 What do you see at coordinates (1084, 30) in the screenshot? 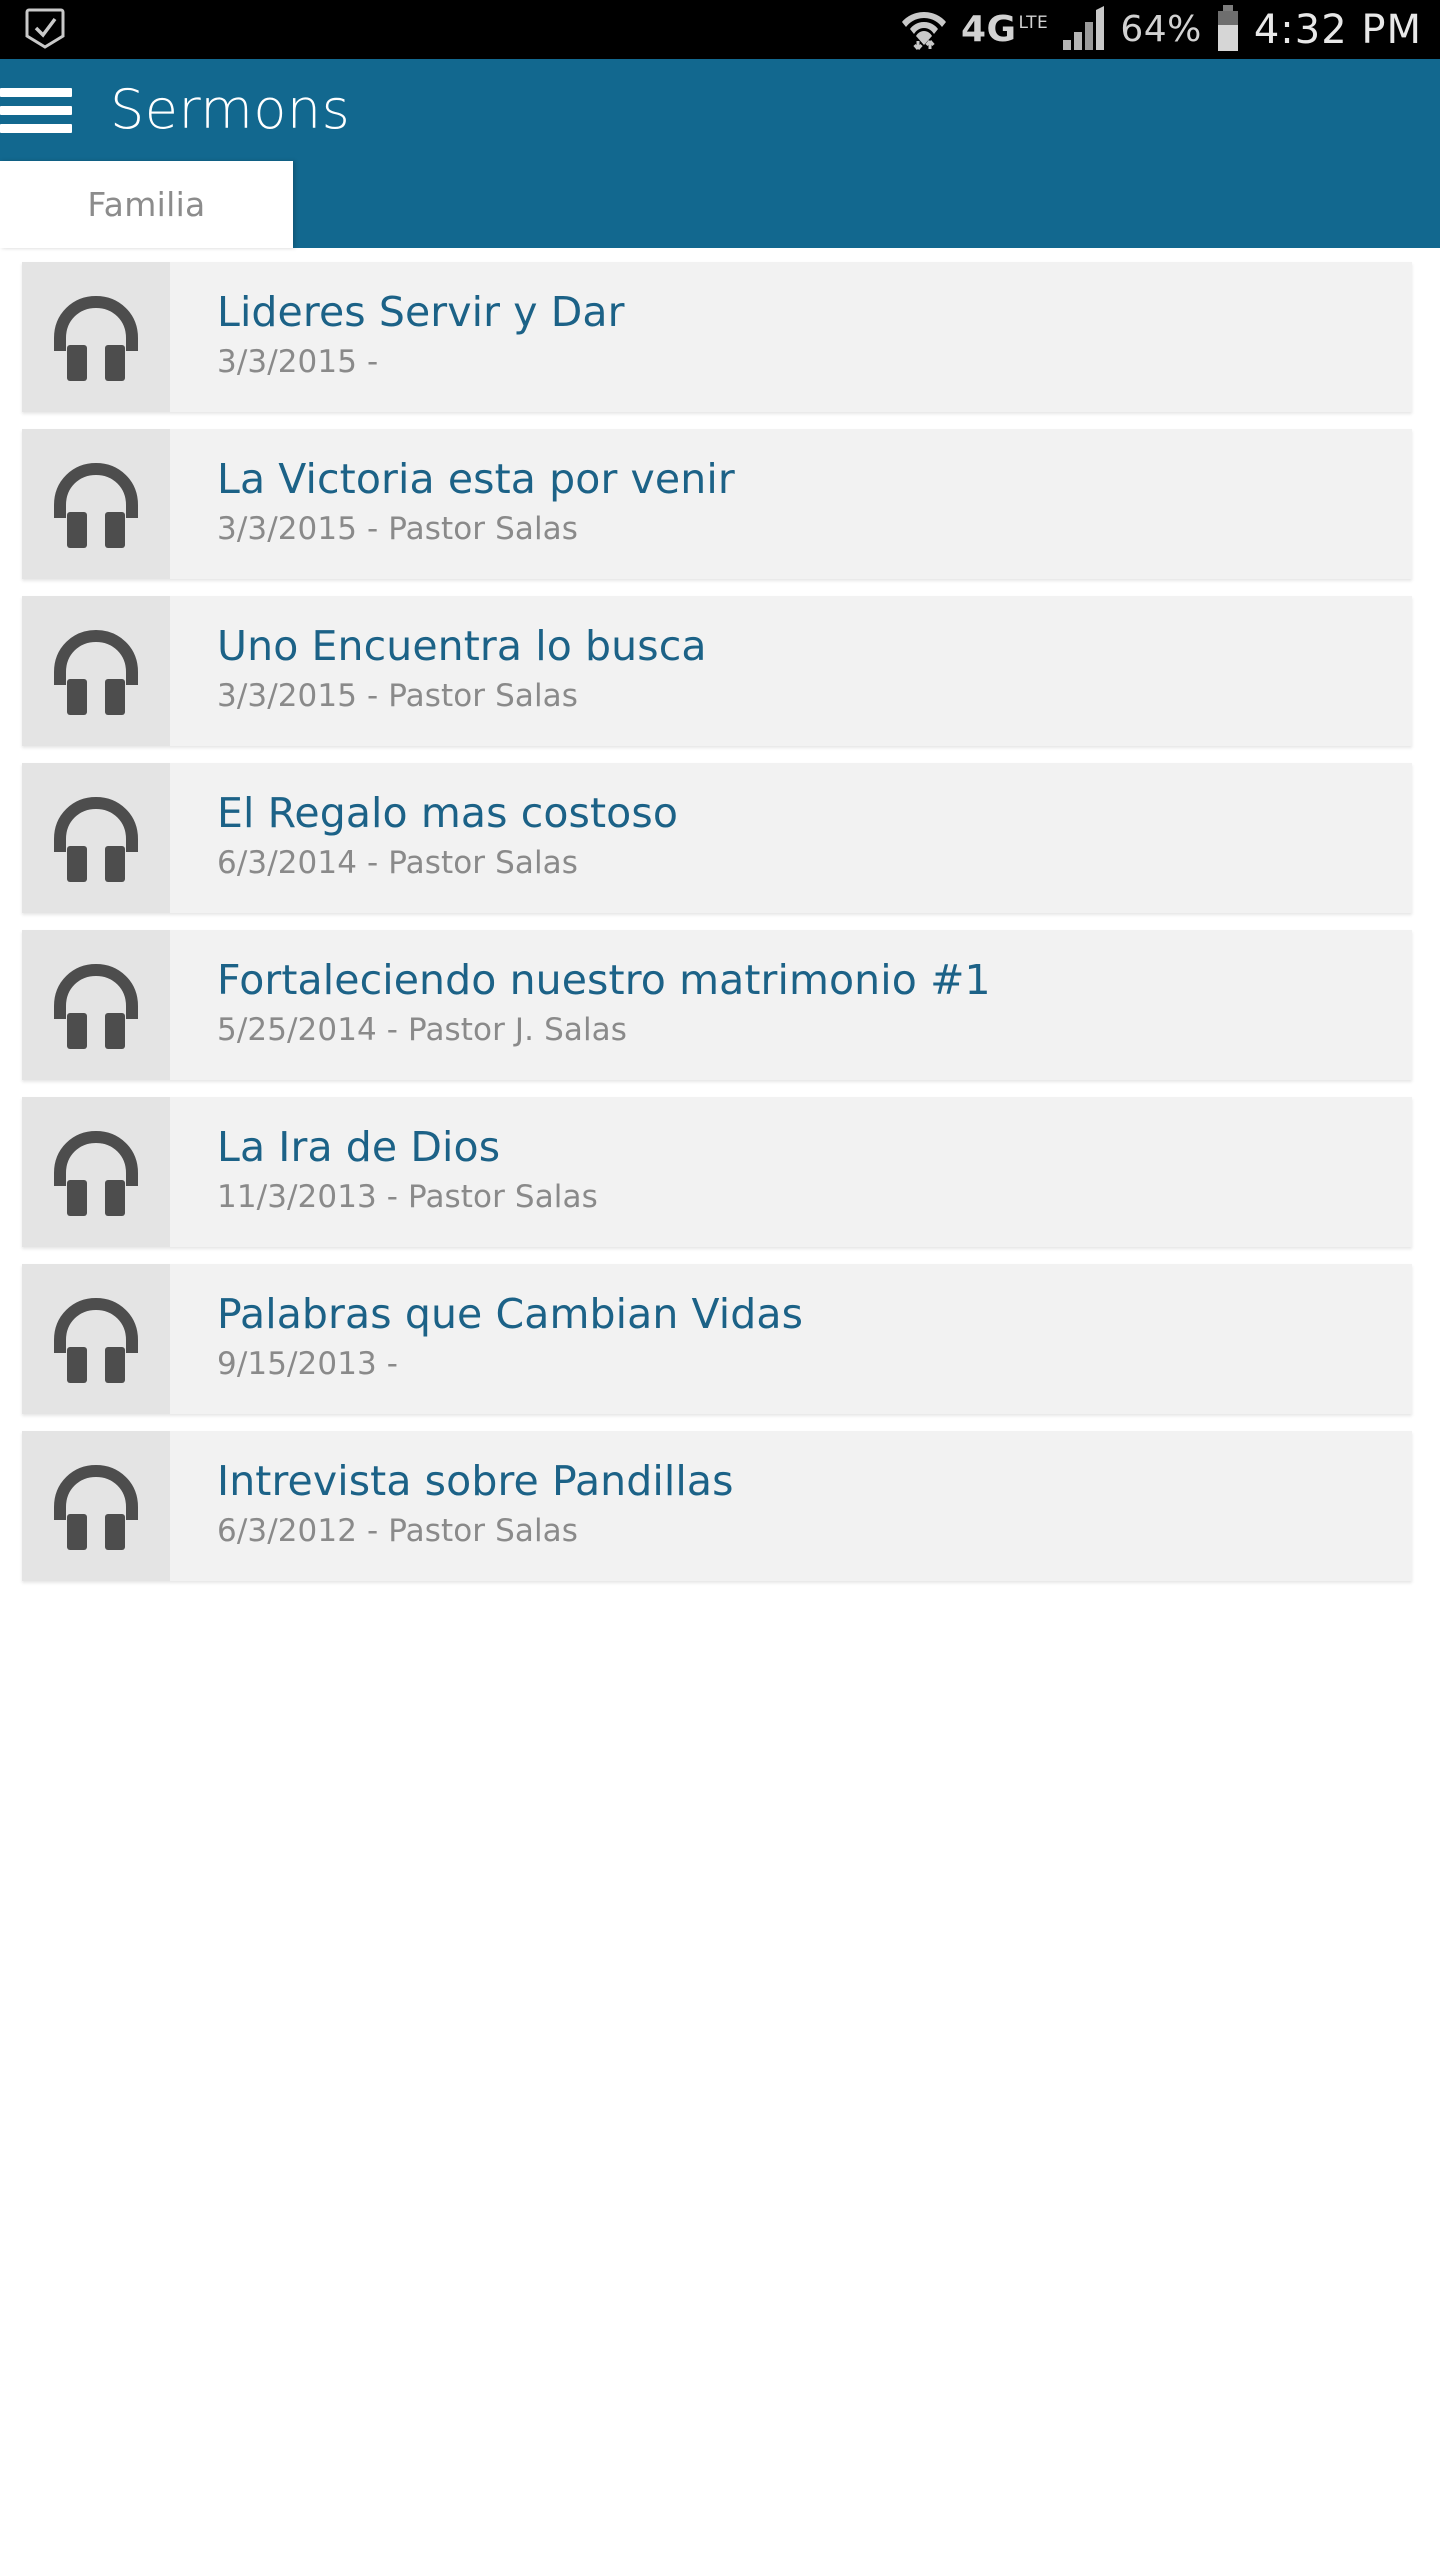
I see `cellular-signal-icon` at bounding box center [1084, 30].